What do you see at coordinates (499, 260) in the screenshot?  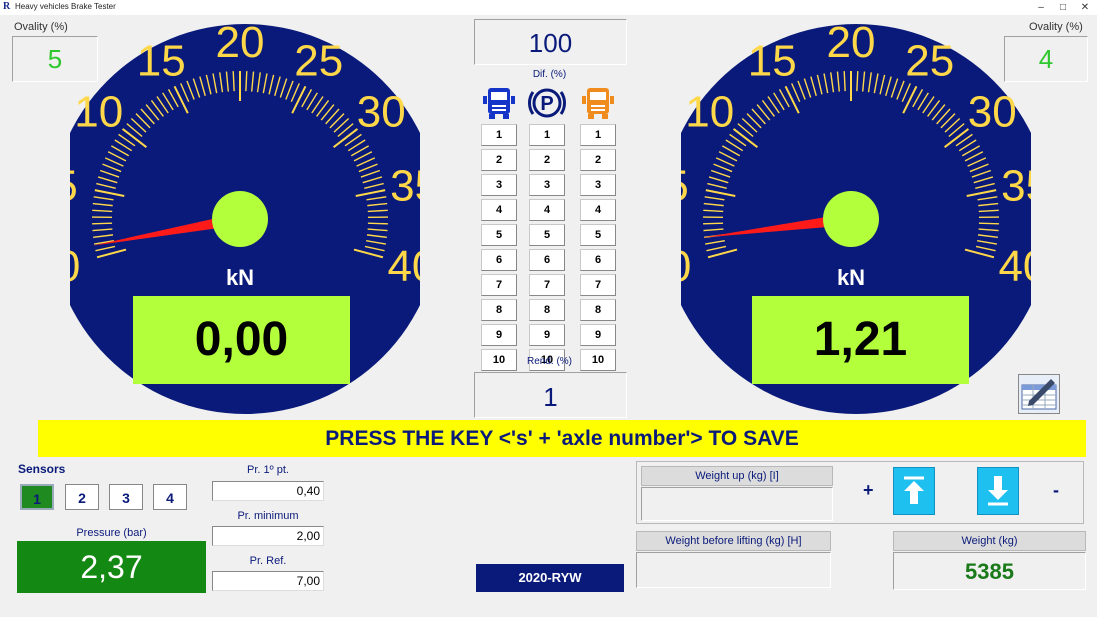 I see `left-axle-button: 6` at bounding box center [499, 260].